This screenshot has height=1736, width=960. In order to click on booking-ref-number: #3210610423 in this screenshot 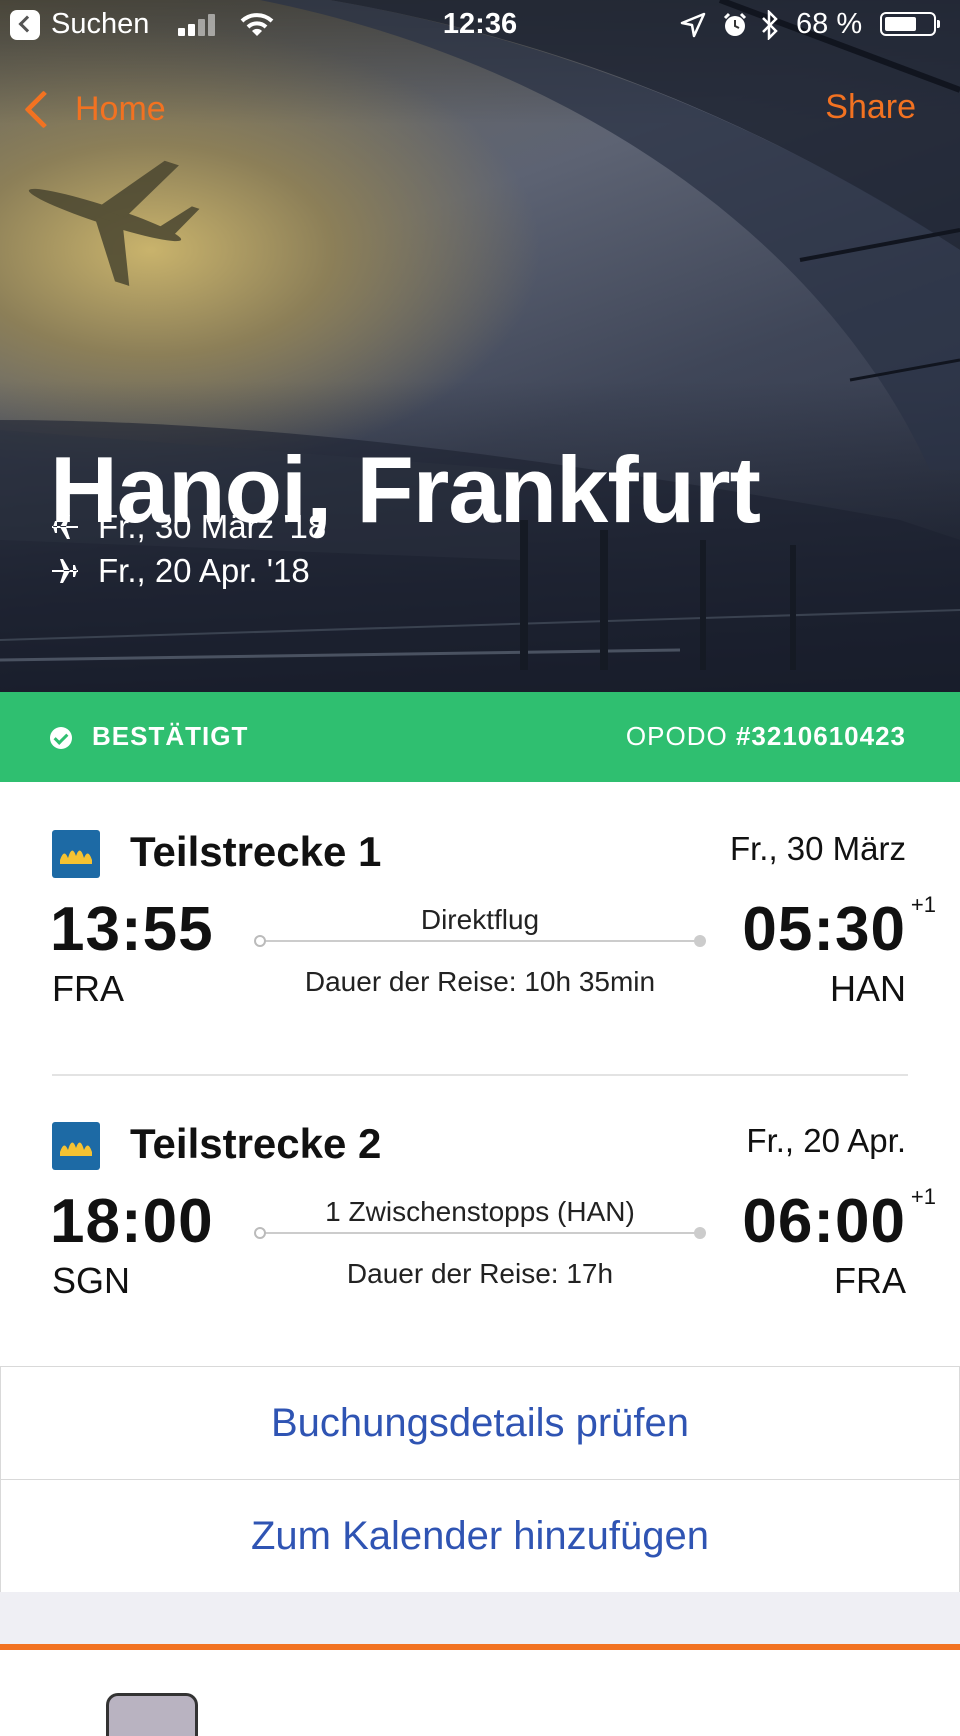, I will do `click(820, 736)`.